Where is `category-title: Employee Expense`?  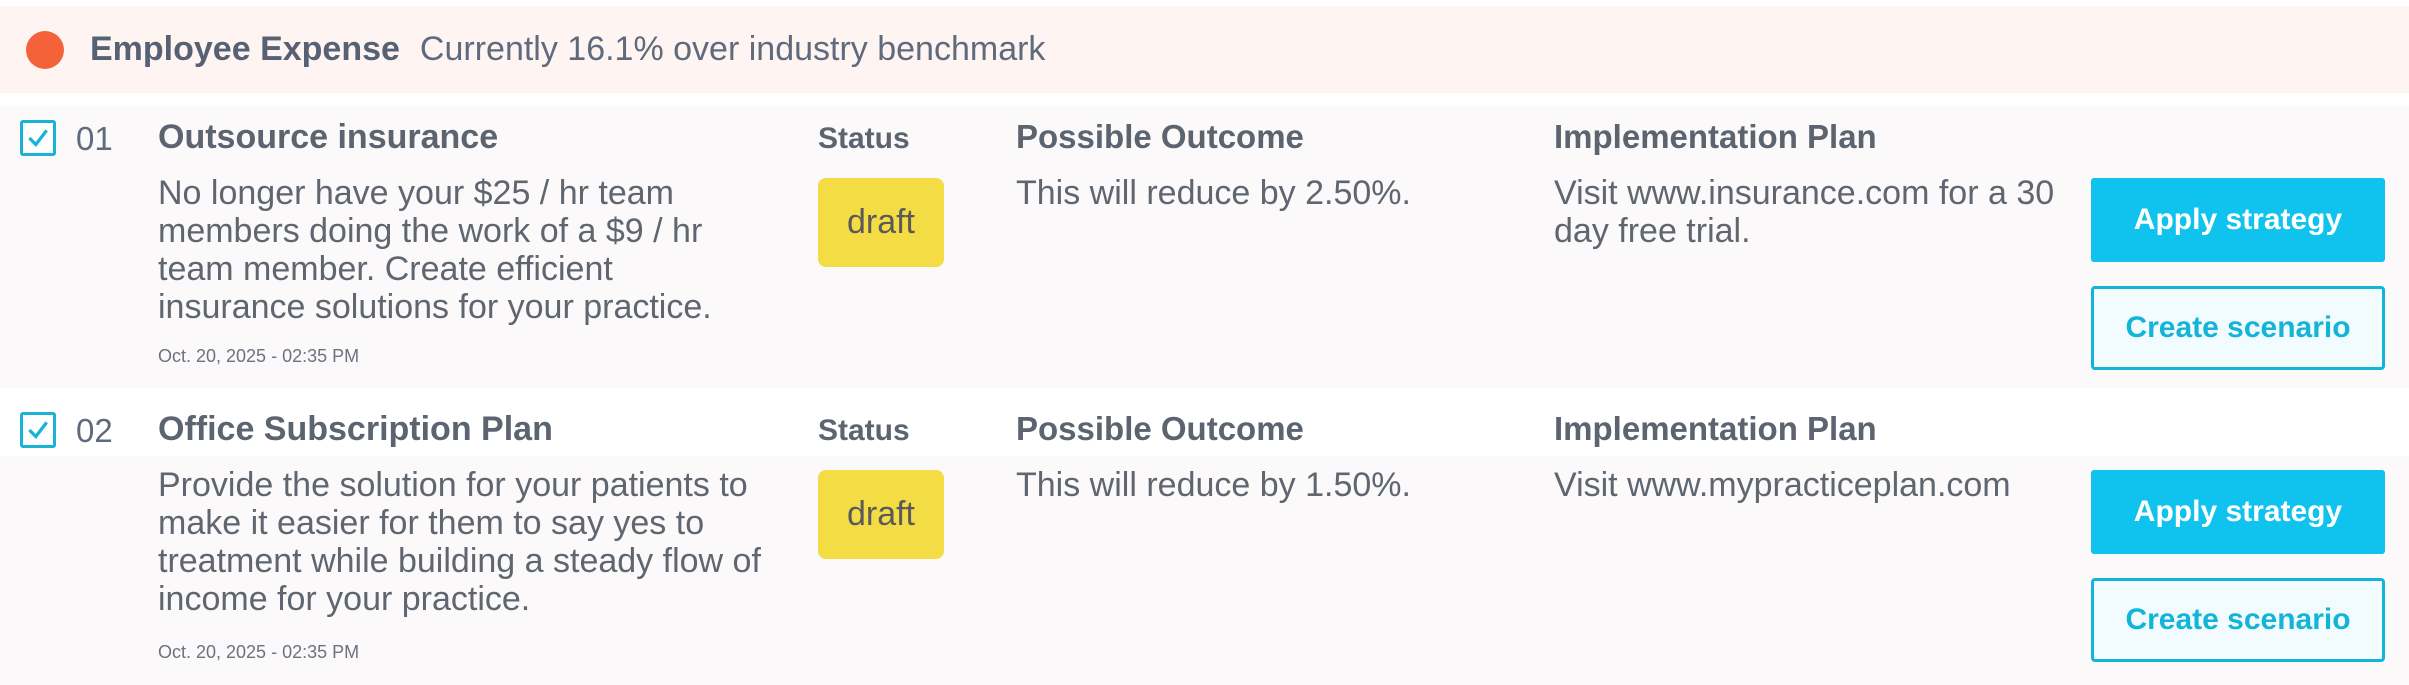 category-title: Employee Expense is located at coordinates (245, 49).